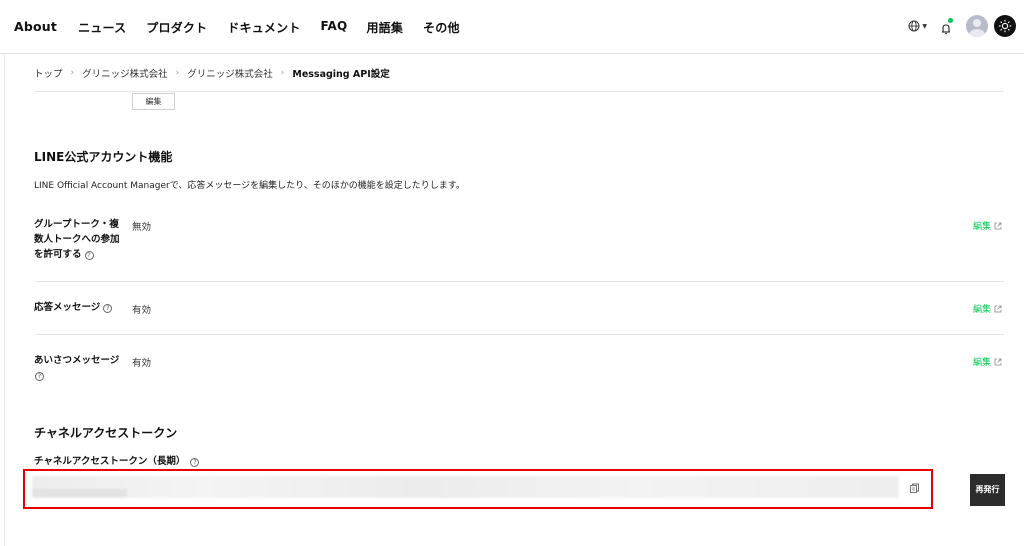  I want to click on auto-reply-label-text: 応答メッセージ, so click(67, 307).